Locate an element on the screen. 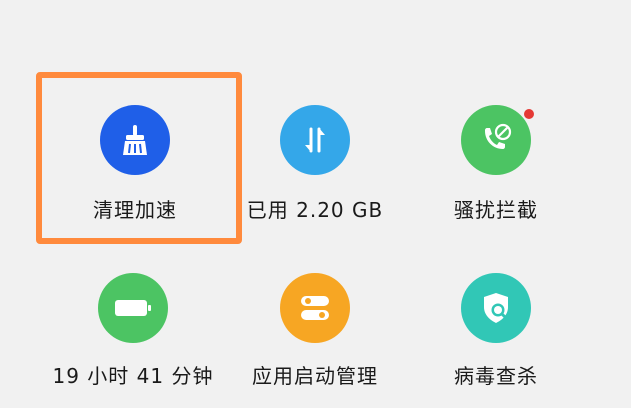 The image size is (631, 408). tile-label: 已用 2.20 GB is located at coordinates (315, 210).